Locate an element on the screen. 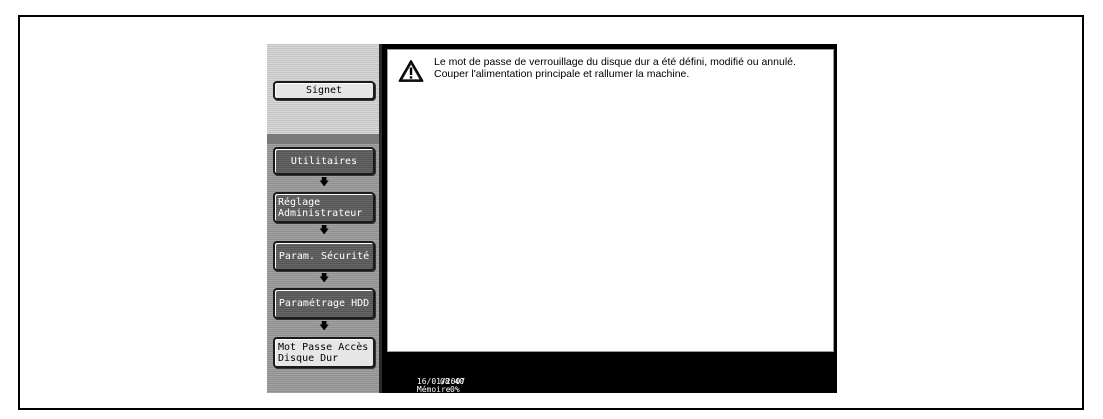 This screenshot has height=419, width=1103. breadcrumb-security-settings-button: Param. Sécurité is located at coordinates (324, 256).